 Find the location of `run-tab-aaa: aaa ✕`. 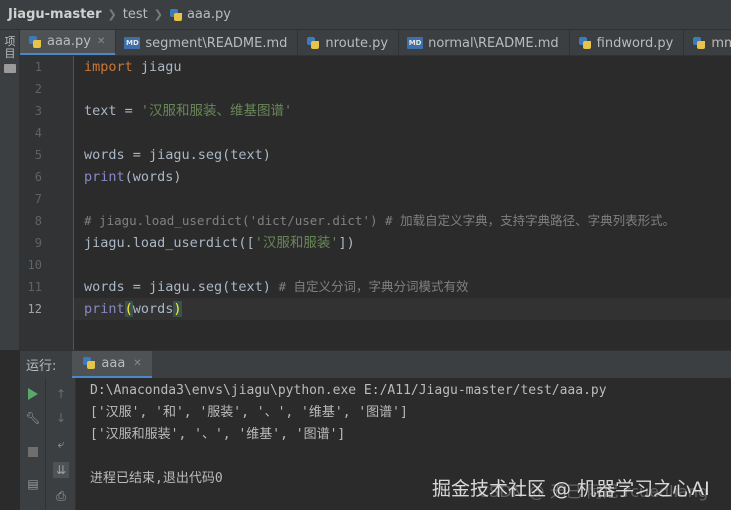

run-tab-aaa: aaa ✕ is located at coordinates (112, 364).